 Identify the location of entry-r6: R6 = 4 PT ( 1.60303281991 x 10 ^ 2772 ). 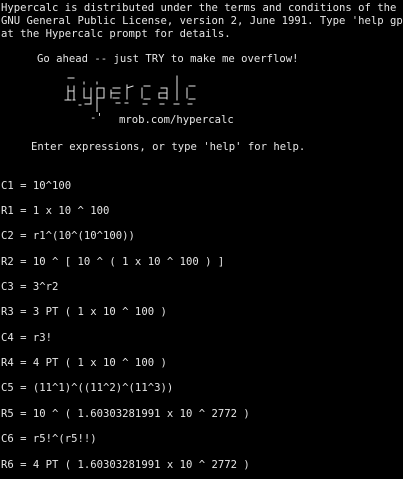
(125, 465).